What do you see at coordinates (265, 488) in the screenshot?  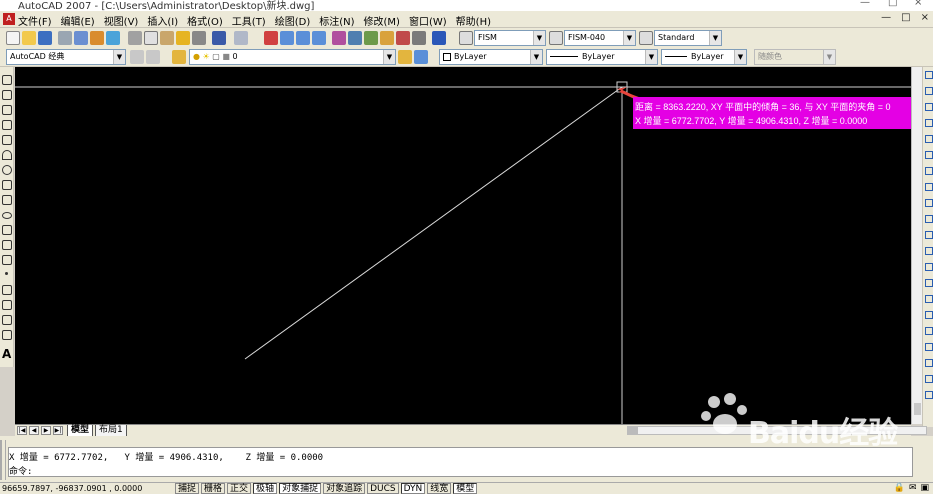 I see `toggle-polar: 极轴` at bounding box center [265, 488].